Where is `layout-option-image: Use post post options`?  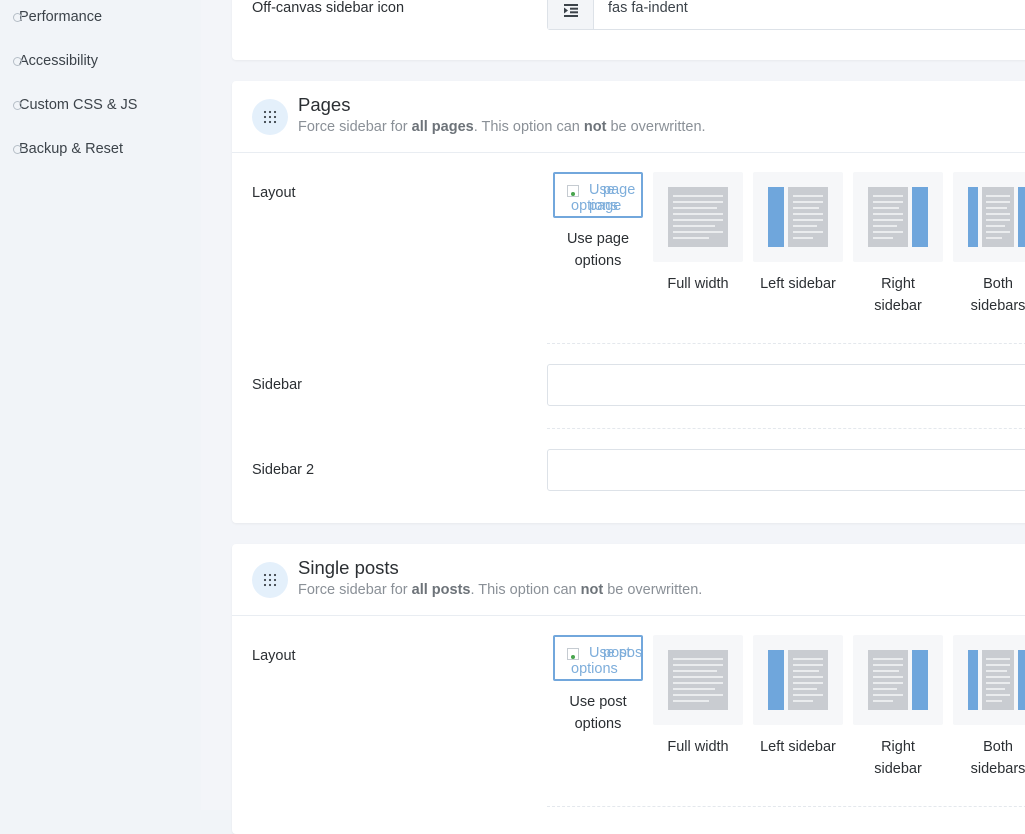
layout-option-image: Use post post options is located at coordinates (598, 658).